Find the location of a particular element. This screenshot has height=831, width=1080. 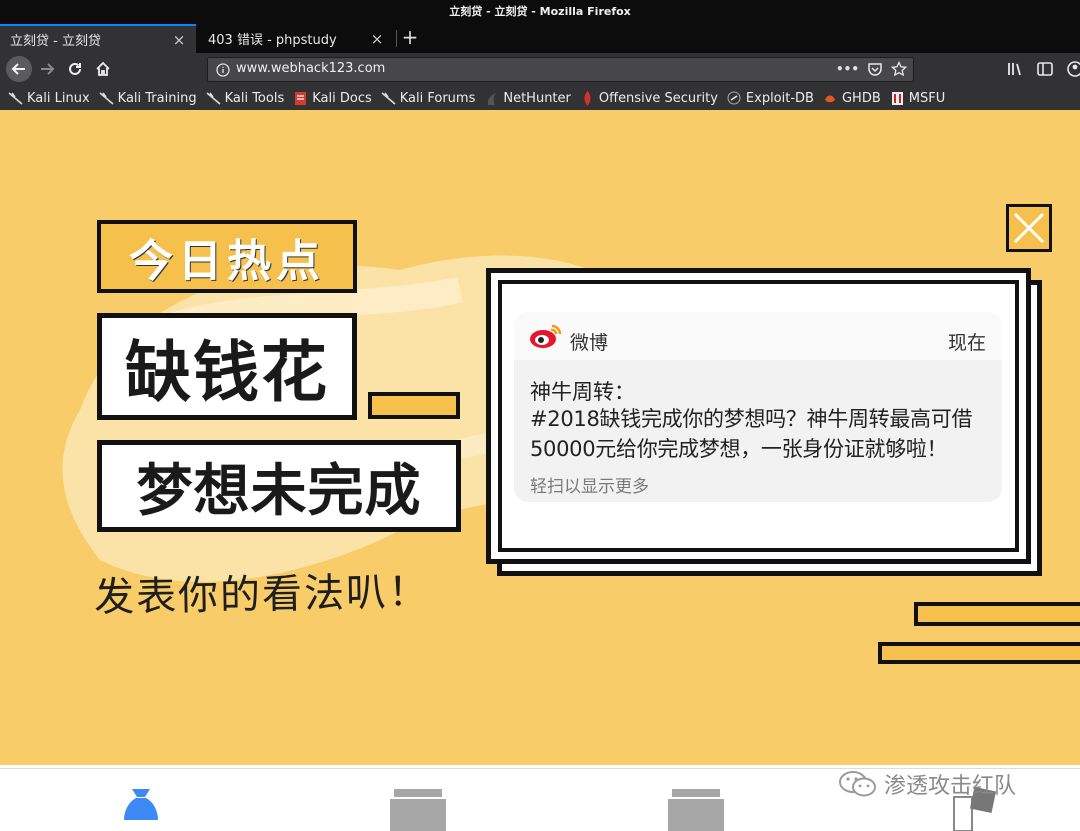

page-actions-button: ••• is located at coordinates (847, 71).